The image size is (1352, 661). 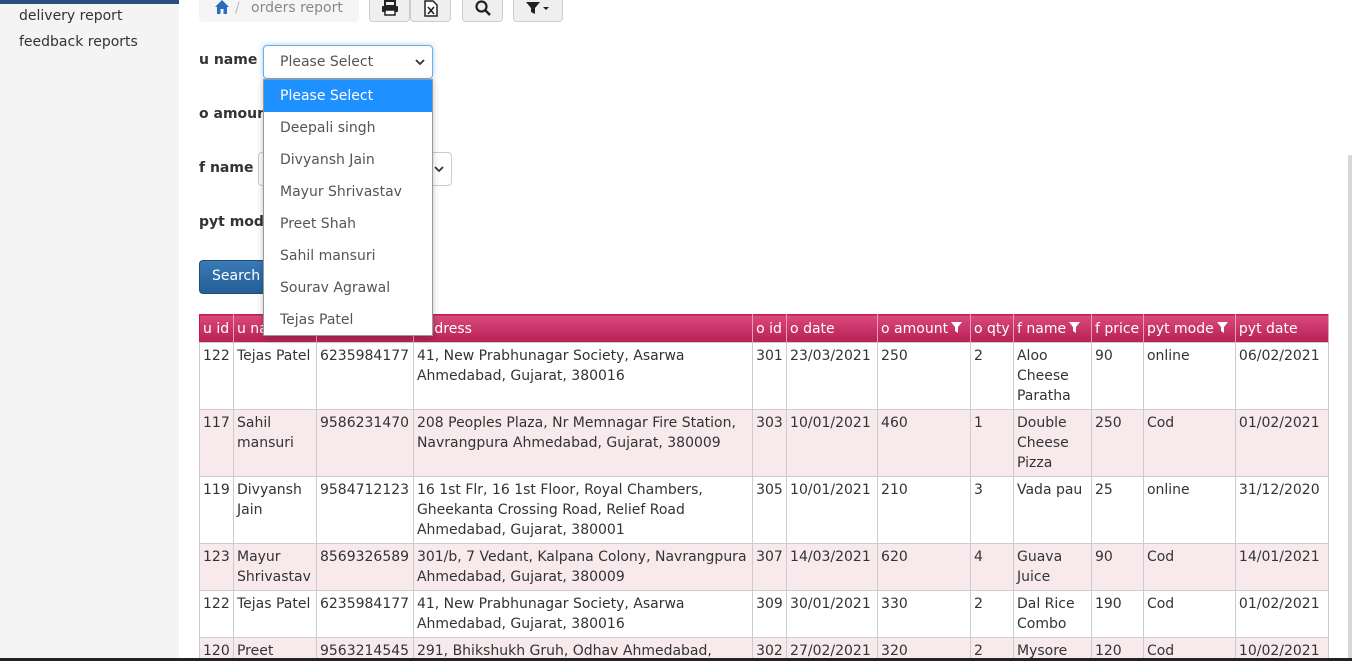 What do you see at coordinates (832, 614) in the screenshot?
I see `cell-o-date: 30/01/2021` at bounding box center [832, 614].